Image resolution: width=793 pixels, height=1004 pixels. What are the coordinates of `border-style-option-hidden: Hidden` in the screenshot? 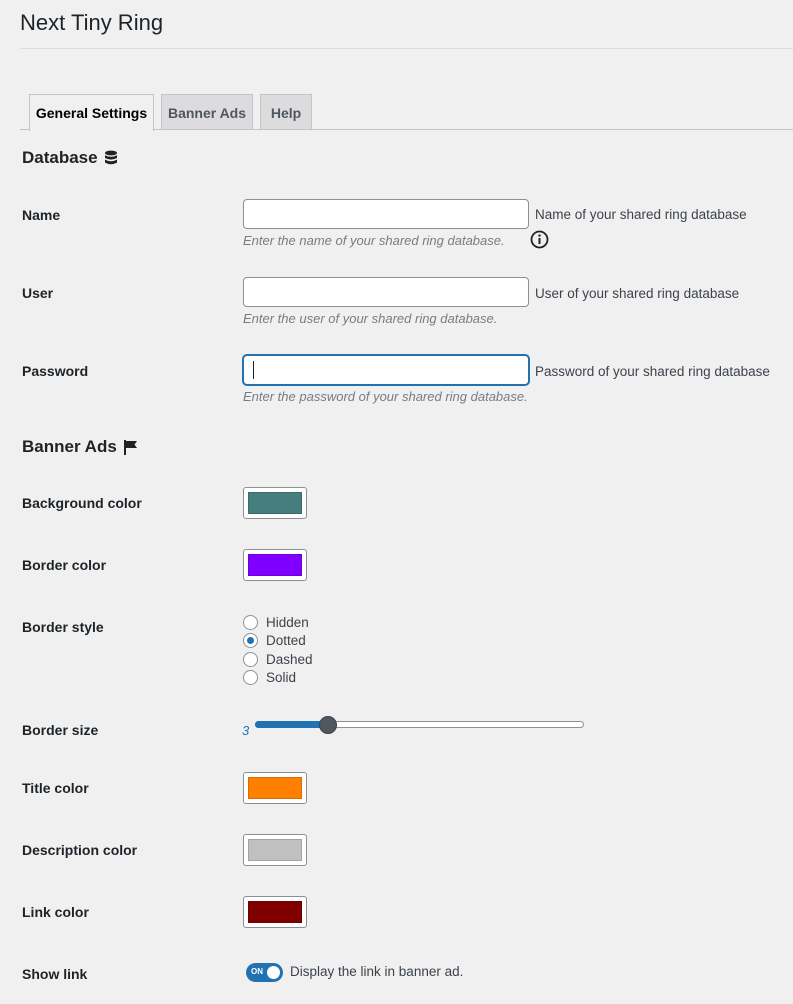 It's located at (278, 622).